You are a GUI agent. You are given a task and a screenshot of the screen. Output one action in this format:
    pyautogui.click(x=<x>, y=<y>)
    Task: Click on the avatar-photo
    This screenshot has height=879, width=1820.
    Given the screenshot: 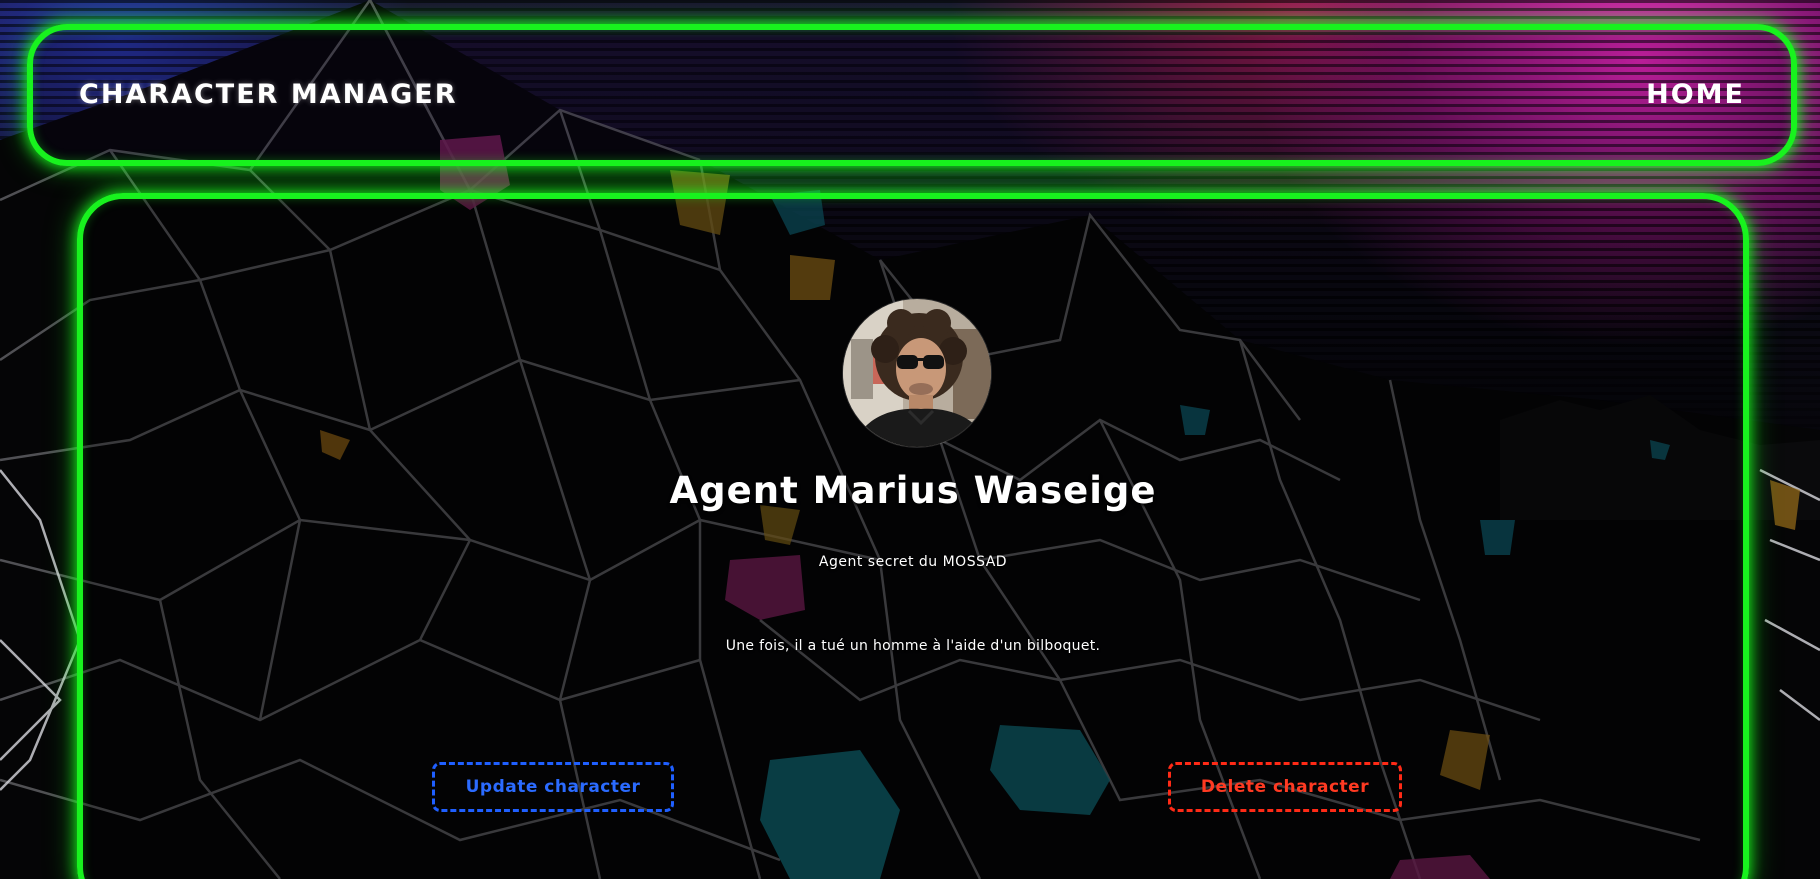 What is the action you would take?
    pyautogui.click(x=917, y=373)
    